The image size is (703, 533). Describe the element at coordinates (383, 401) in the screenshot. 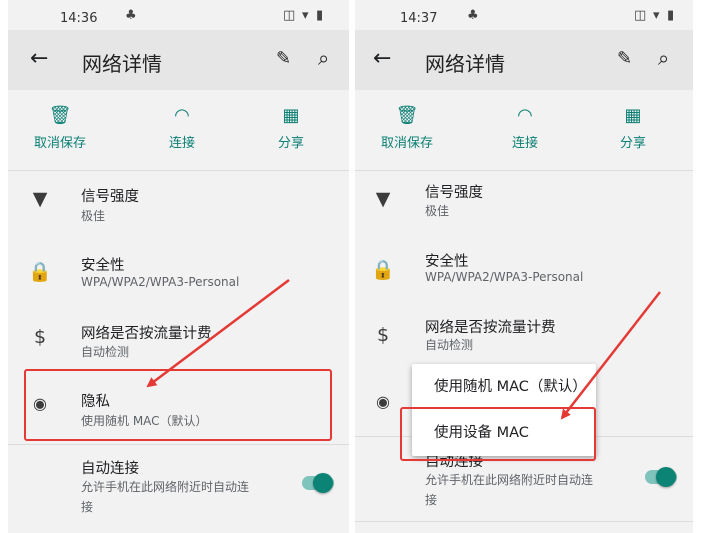

I see `privacy-eye-icon: ◉` at that location.